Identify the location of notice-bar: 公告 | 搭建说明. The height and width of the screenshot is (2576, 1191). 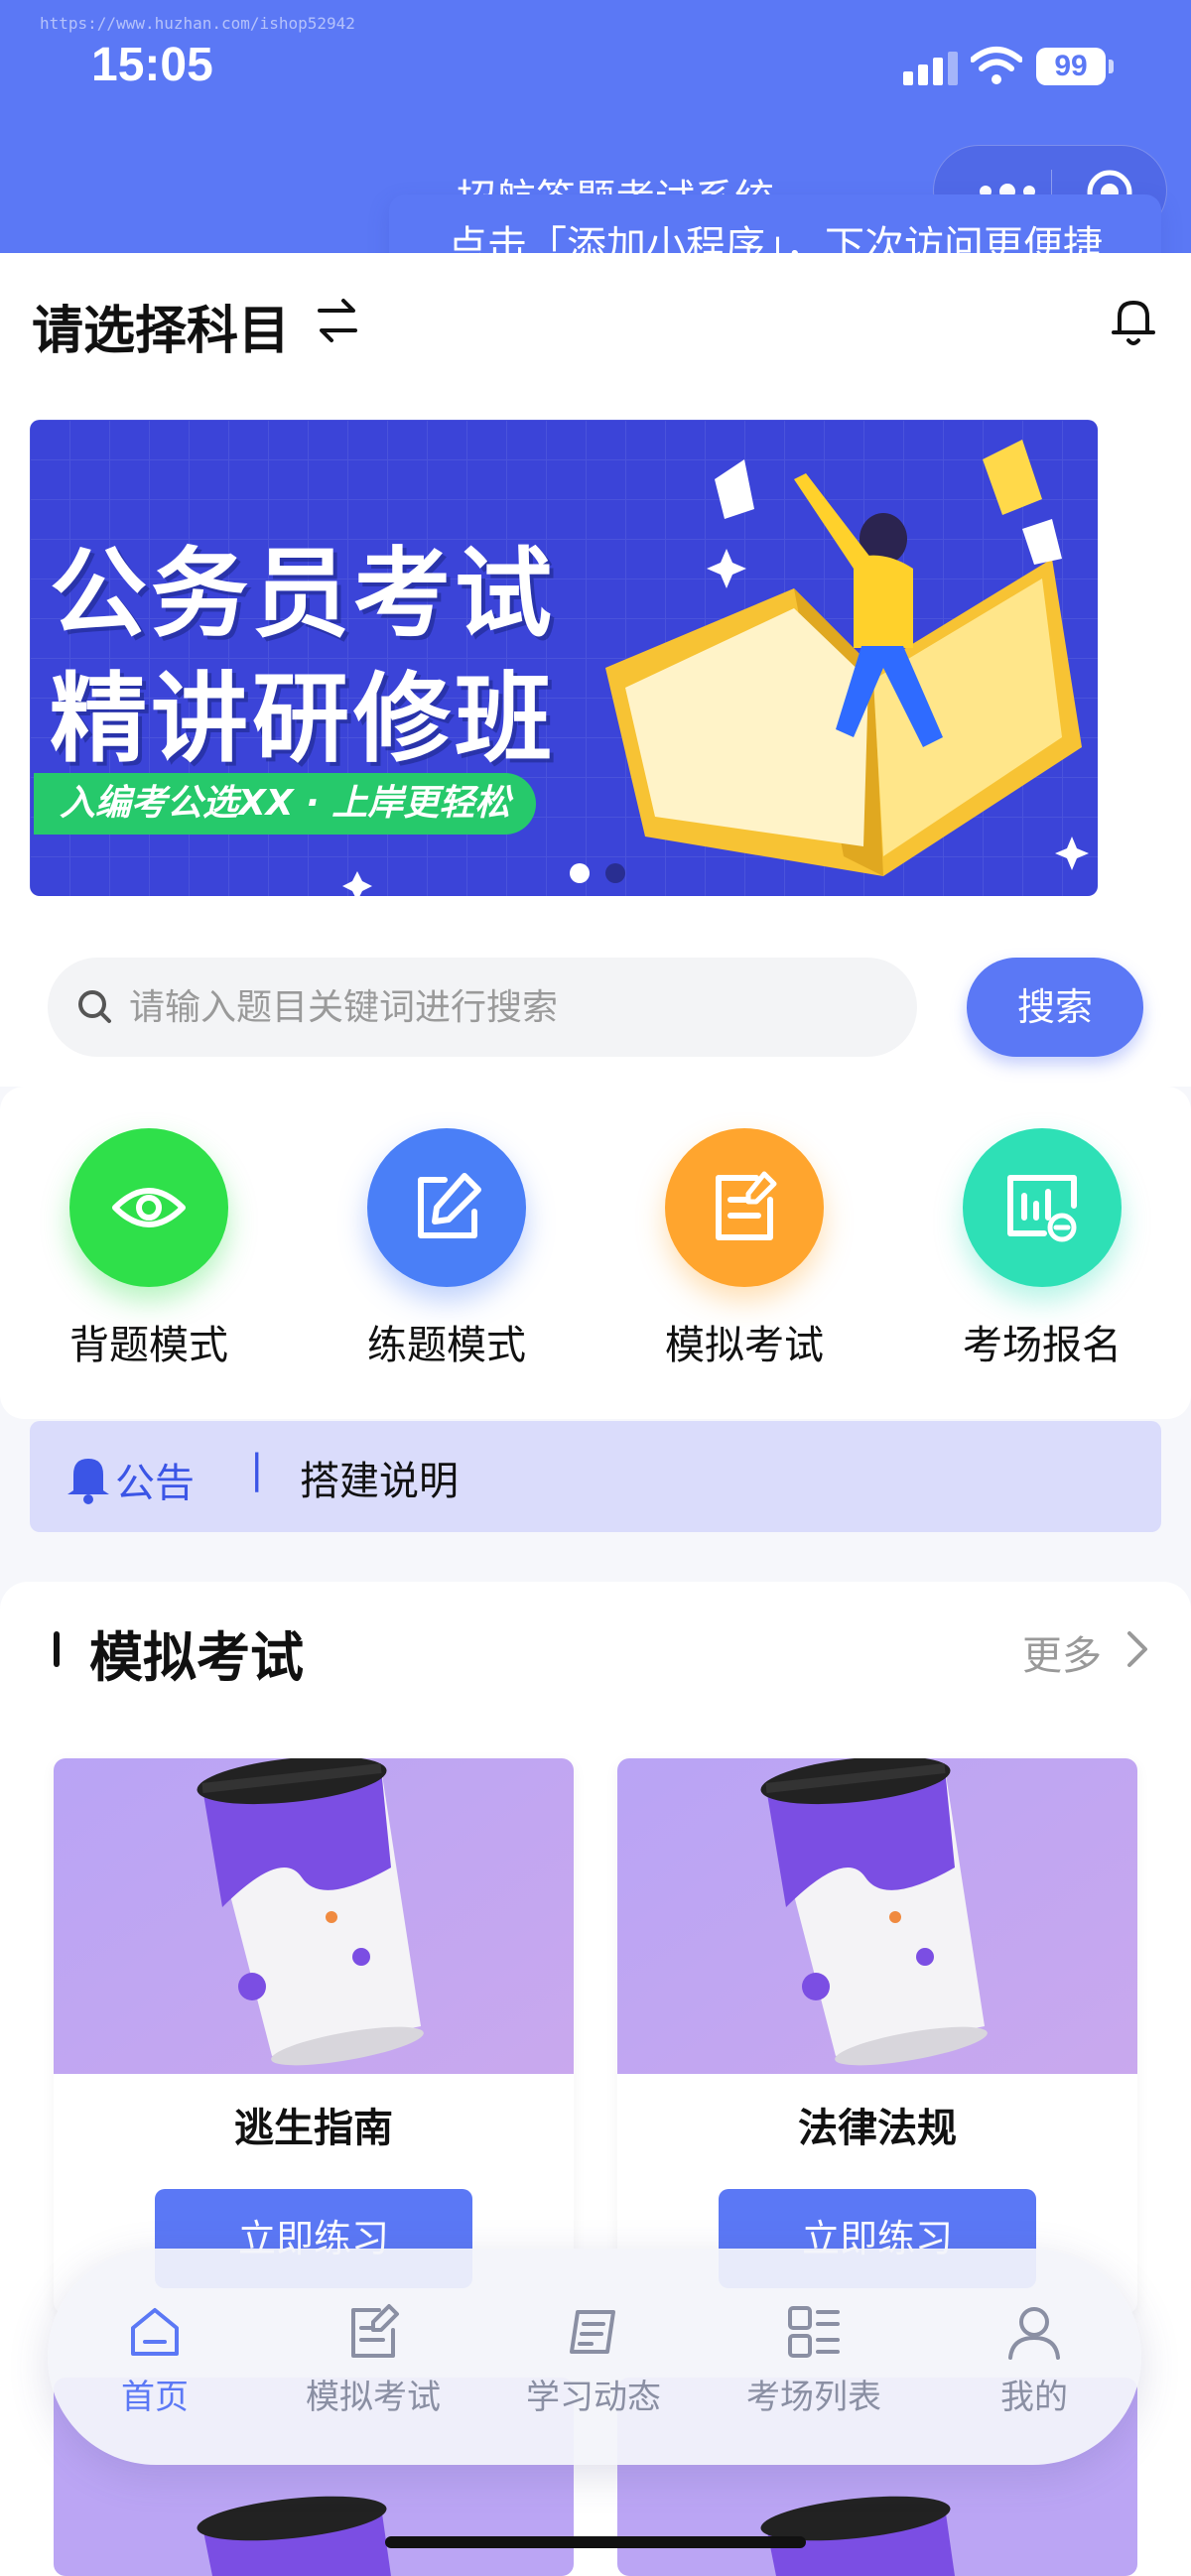
(595, 1477).